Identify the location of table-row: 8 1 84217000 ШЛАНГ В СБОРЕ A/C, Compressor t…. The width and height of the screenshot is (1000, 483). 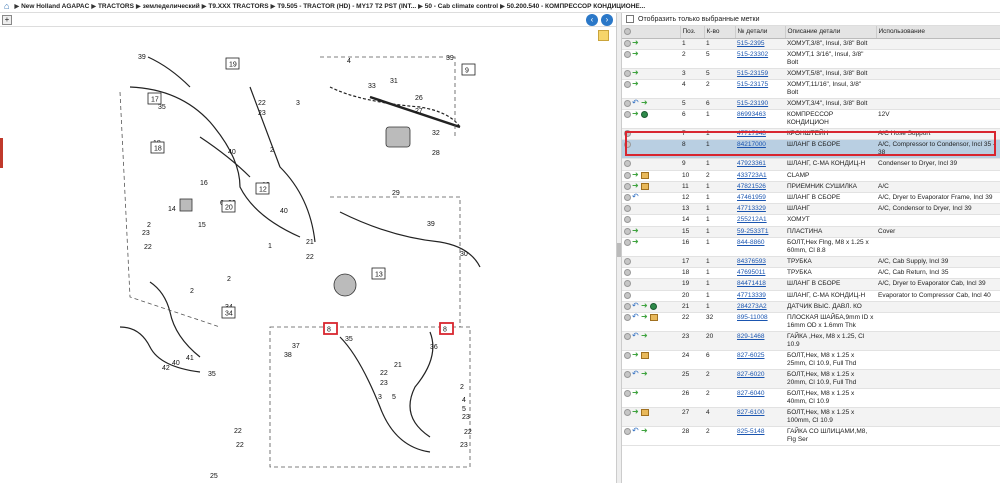
(811, 149).